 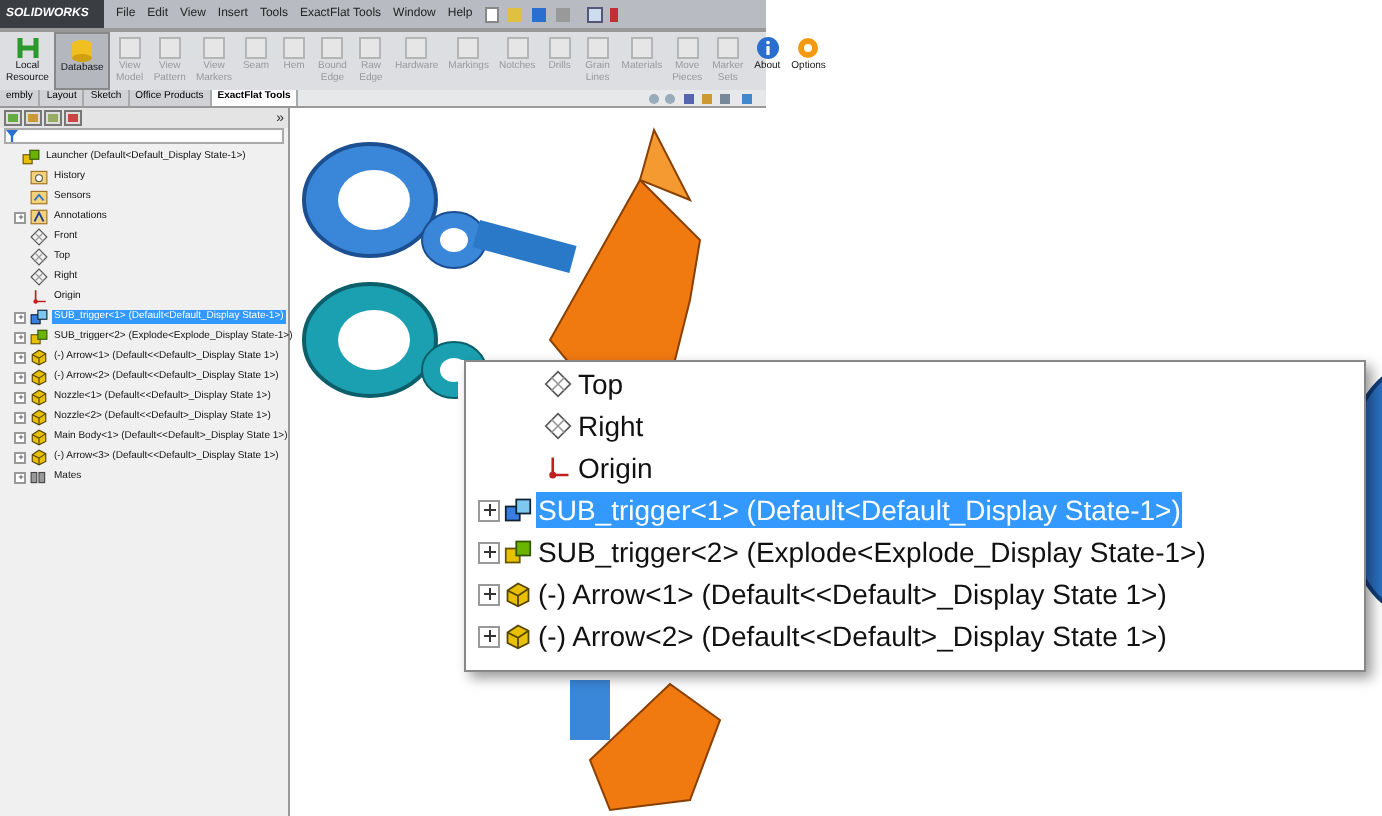 I want to click on settings-icon, so click(x=808, y=48).